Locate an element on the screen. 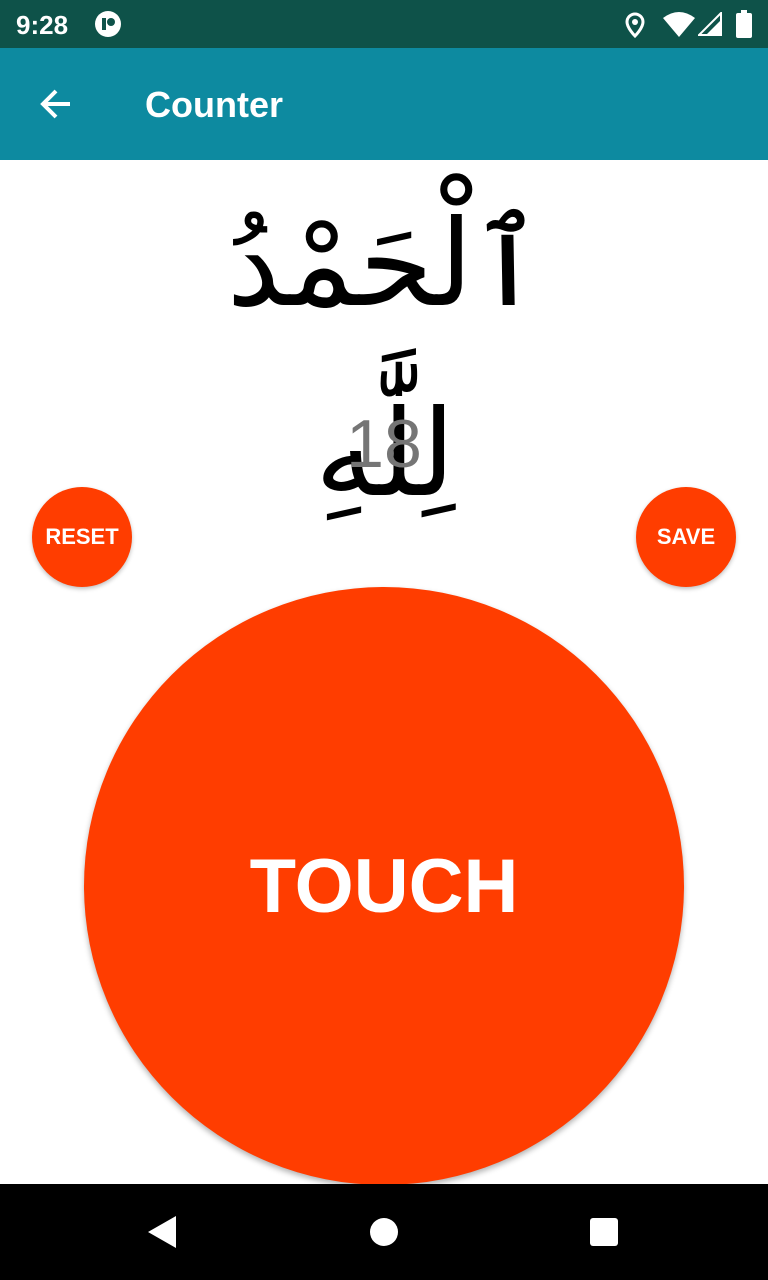 The height and width of the screenshot is (1280, 768). home-nav-icon is located at coordinates (384, 1232).